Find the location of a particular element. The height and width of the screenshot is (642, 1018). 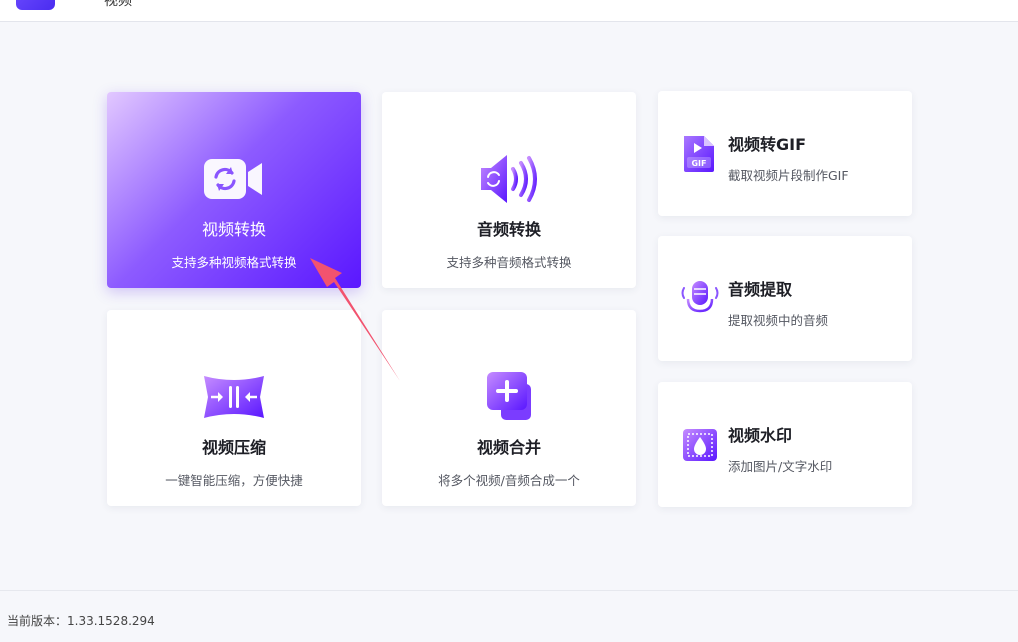

video-convert-card: 视频转换 支持多种视频格式转换 is located at coordinates (234, 190).